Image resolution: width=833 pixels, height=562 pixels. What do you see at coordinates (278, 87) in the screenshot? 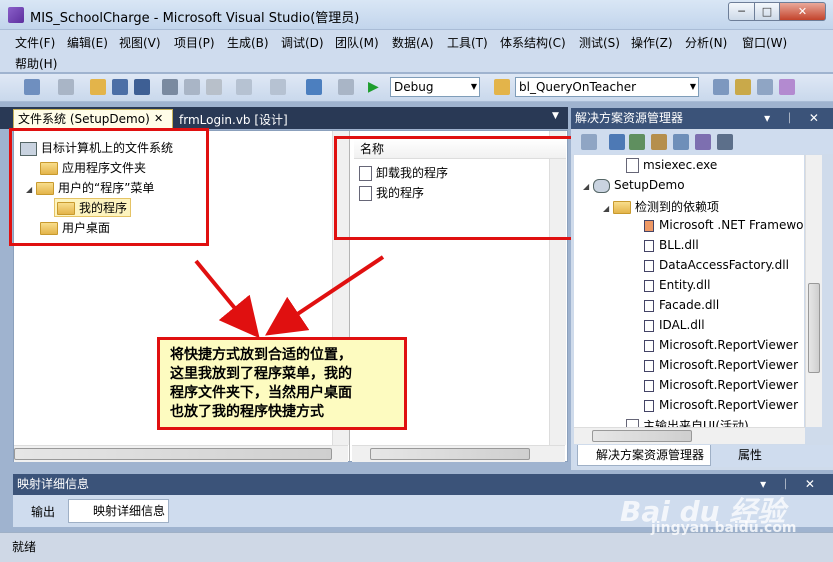
I see `redo-icon` at bounding box center [278, 87].